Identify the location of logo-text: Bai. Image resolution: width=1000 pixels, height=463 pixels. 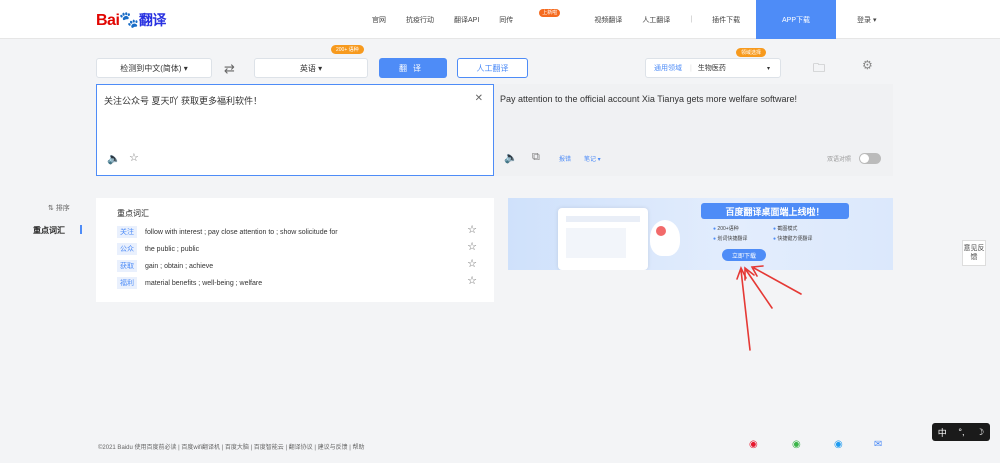
(108, 20).